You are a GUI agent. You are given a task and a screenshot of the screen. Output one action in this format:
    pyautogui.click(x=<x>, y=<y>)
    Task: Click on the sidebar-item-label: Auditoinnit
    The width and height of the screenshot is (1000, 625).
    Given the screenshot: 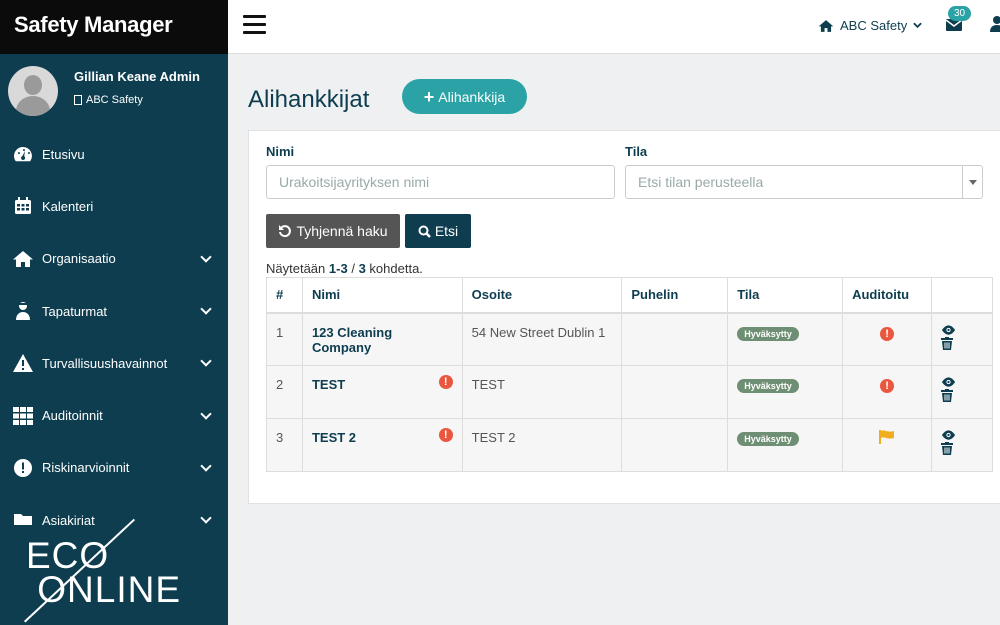 What is the action you would take?
    pyautogui.click(x=72, y=416)
    